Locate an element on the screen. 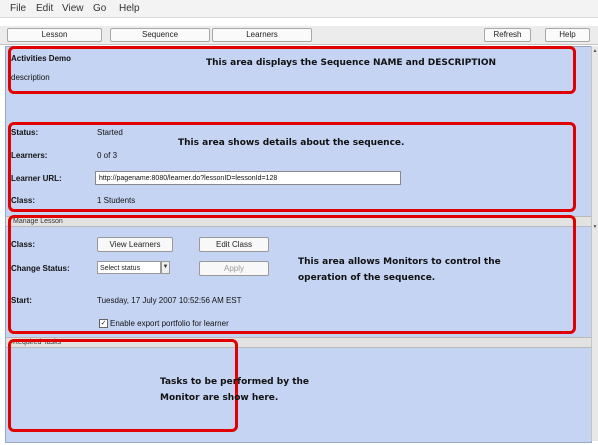 The image size is (598, 445). scroll-down-icon: ▼ is located at coordinates (595, 227).